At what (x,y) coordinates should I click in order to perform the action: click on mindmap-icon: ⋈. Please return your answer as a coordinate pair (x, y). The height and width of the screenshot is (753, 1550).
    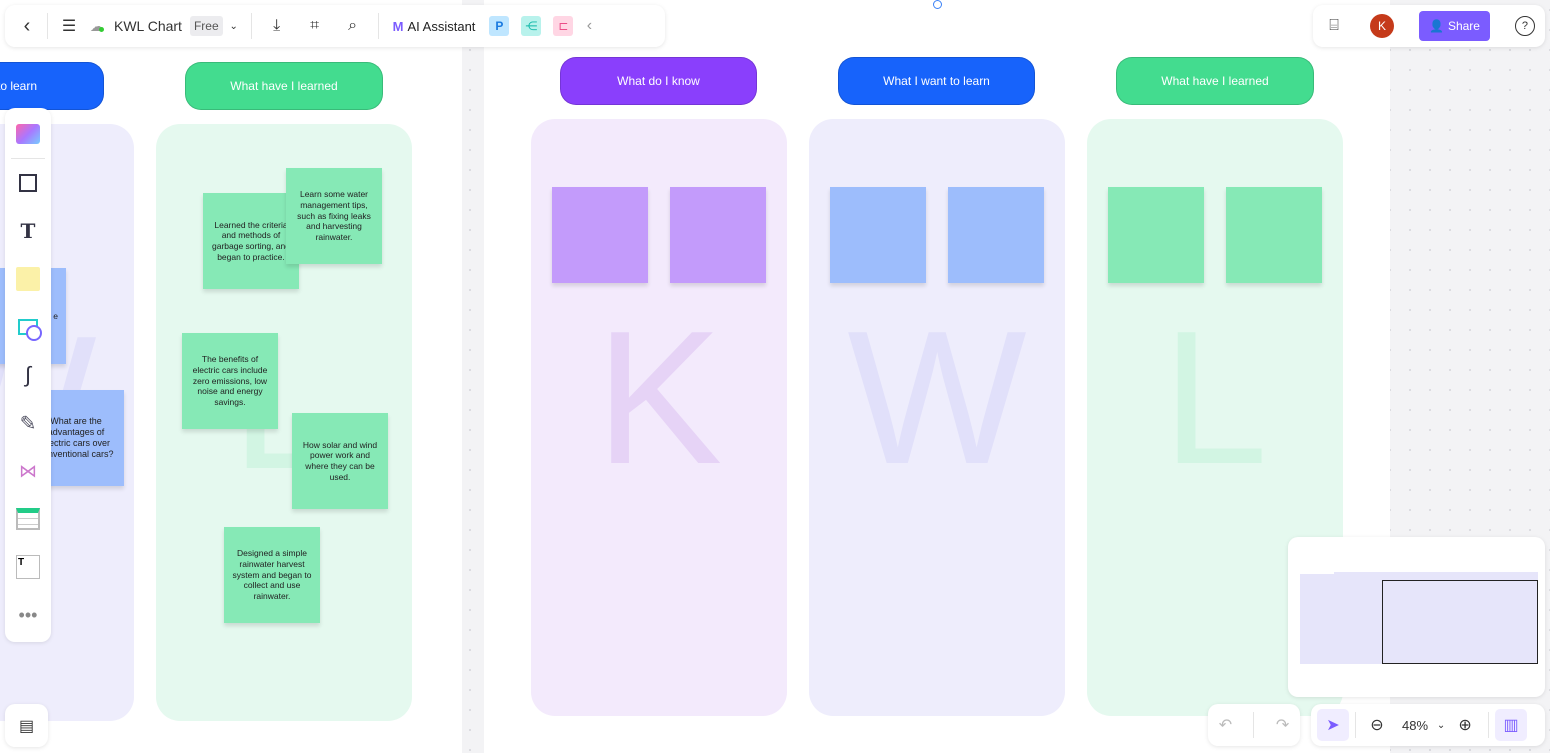
    Looking at the image, I should click on (28, 471).